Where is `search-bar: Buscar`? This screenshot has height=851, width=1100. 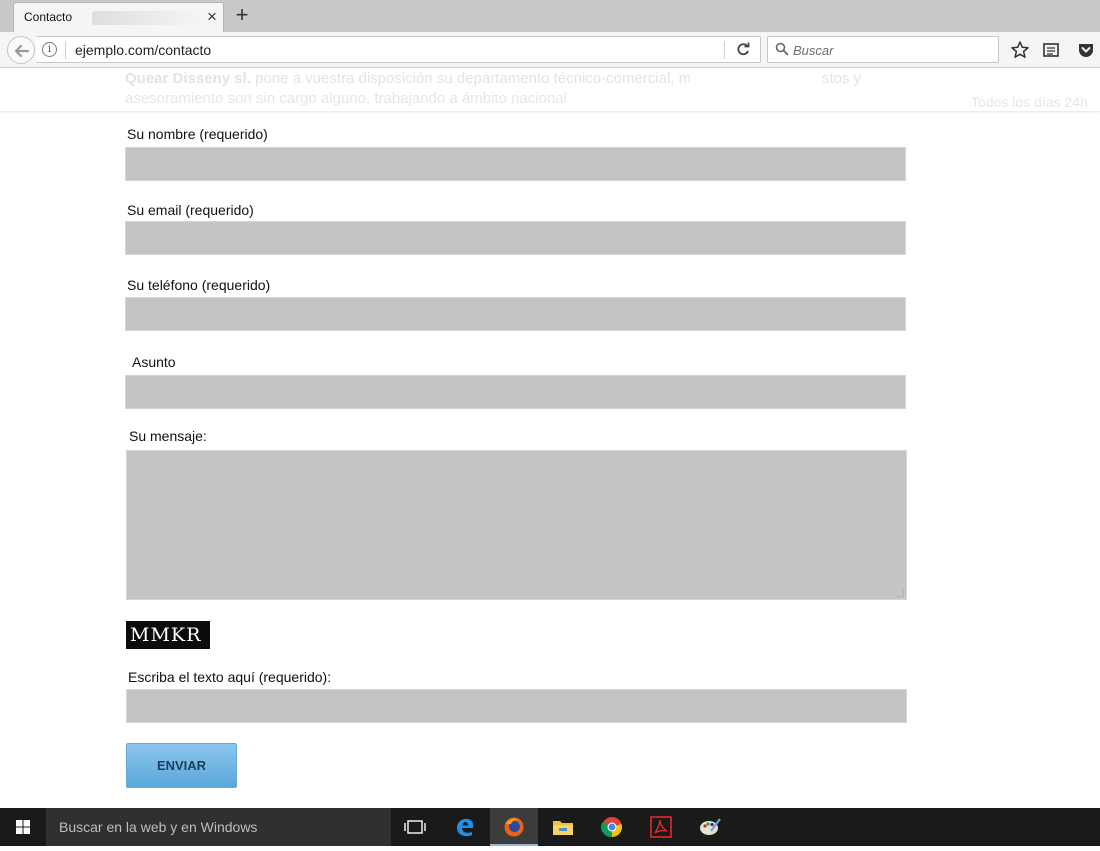 search-bar: Buscar is located at coordinates (883, 49).